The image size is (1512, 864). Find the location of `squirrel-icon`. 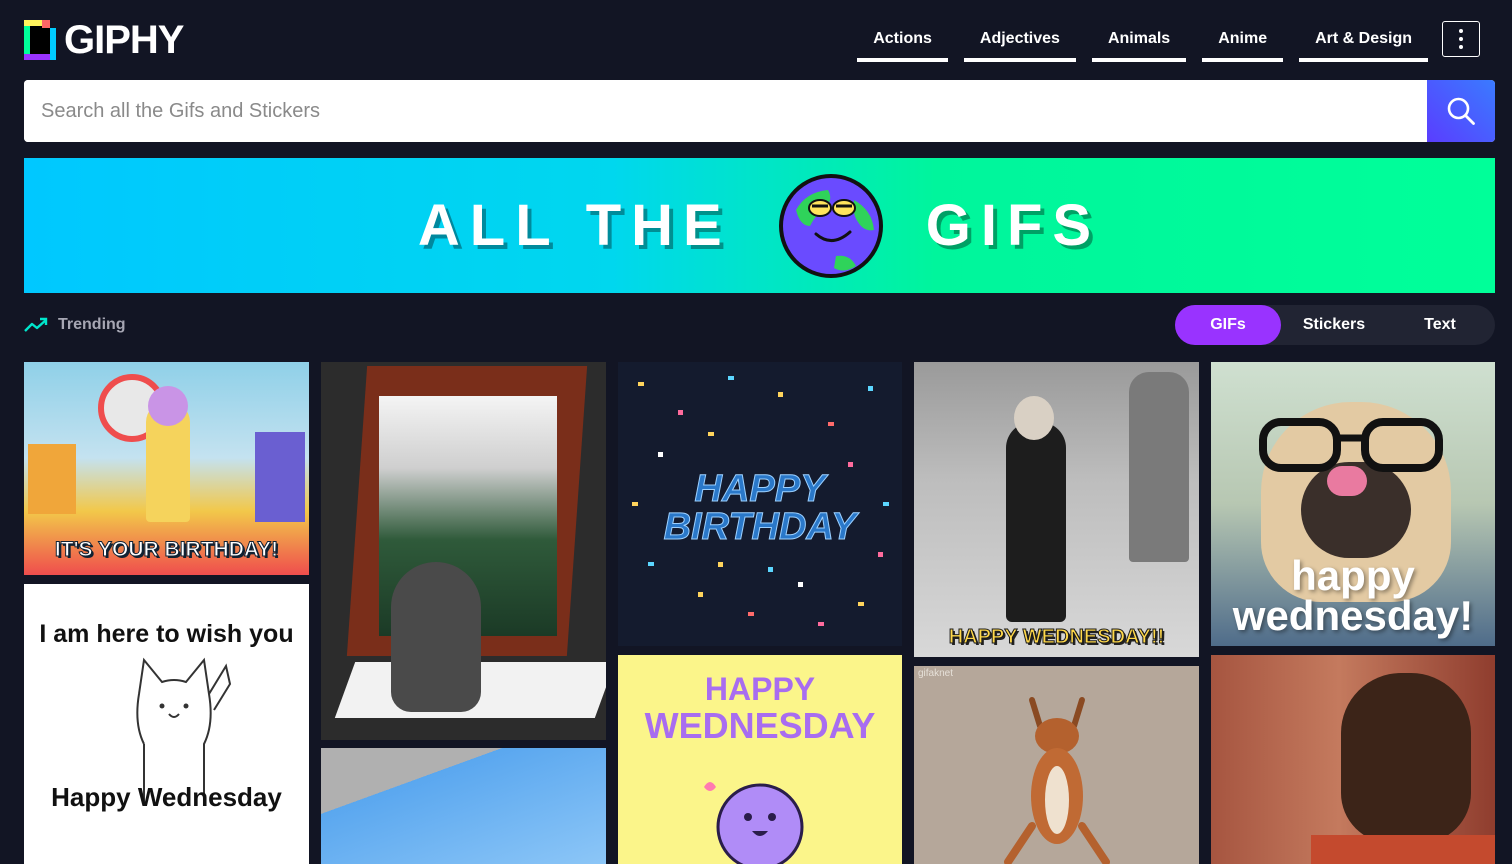

squirrel-icon is located at coordinates (1057, 780).